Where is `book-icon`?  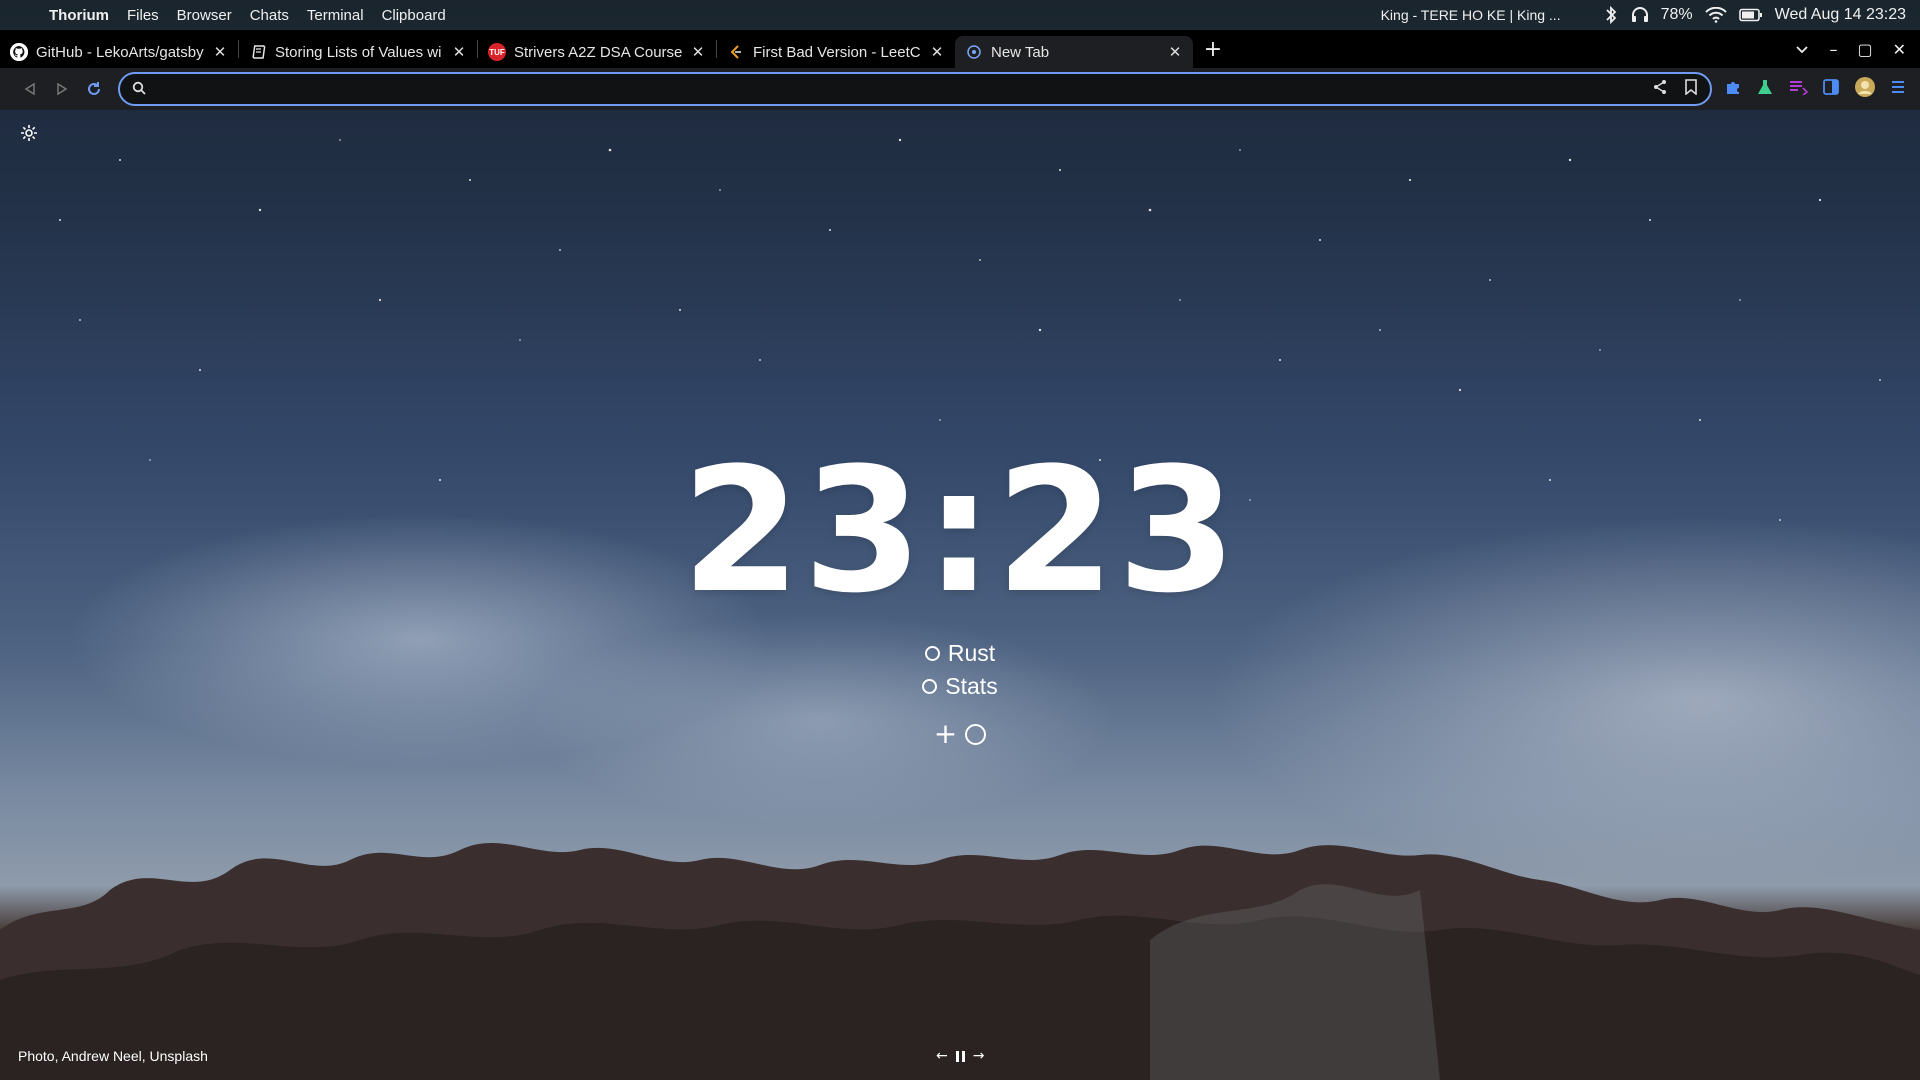 book-icon is located at coordinates (258, 52).